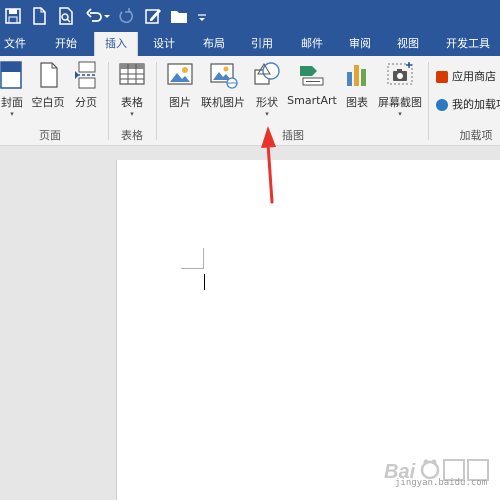  I want to click on smartart-icon, so click(312, 76).